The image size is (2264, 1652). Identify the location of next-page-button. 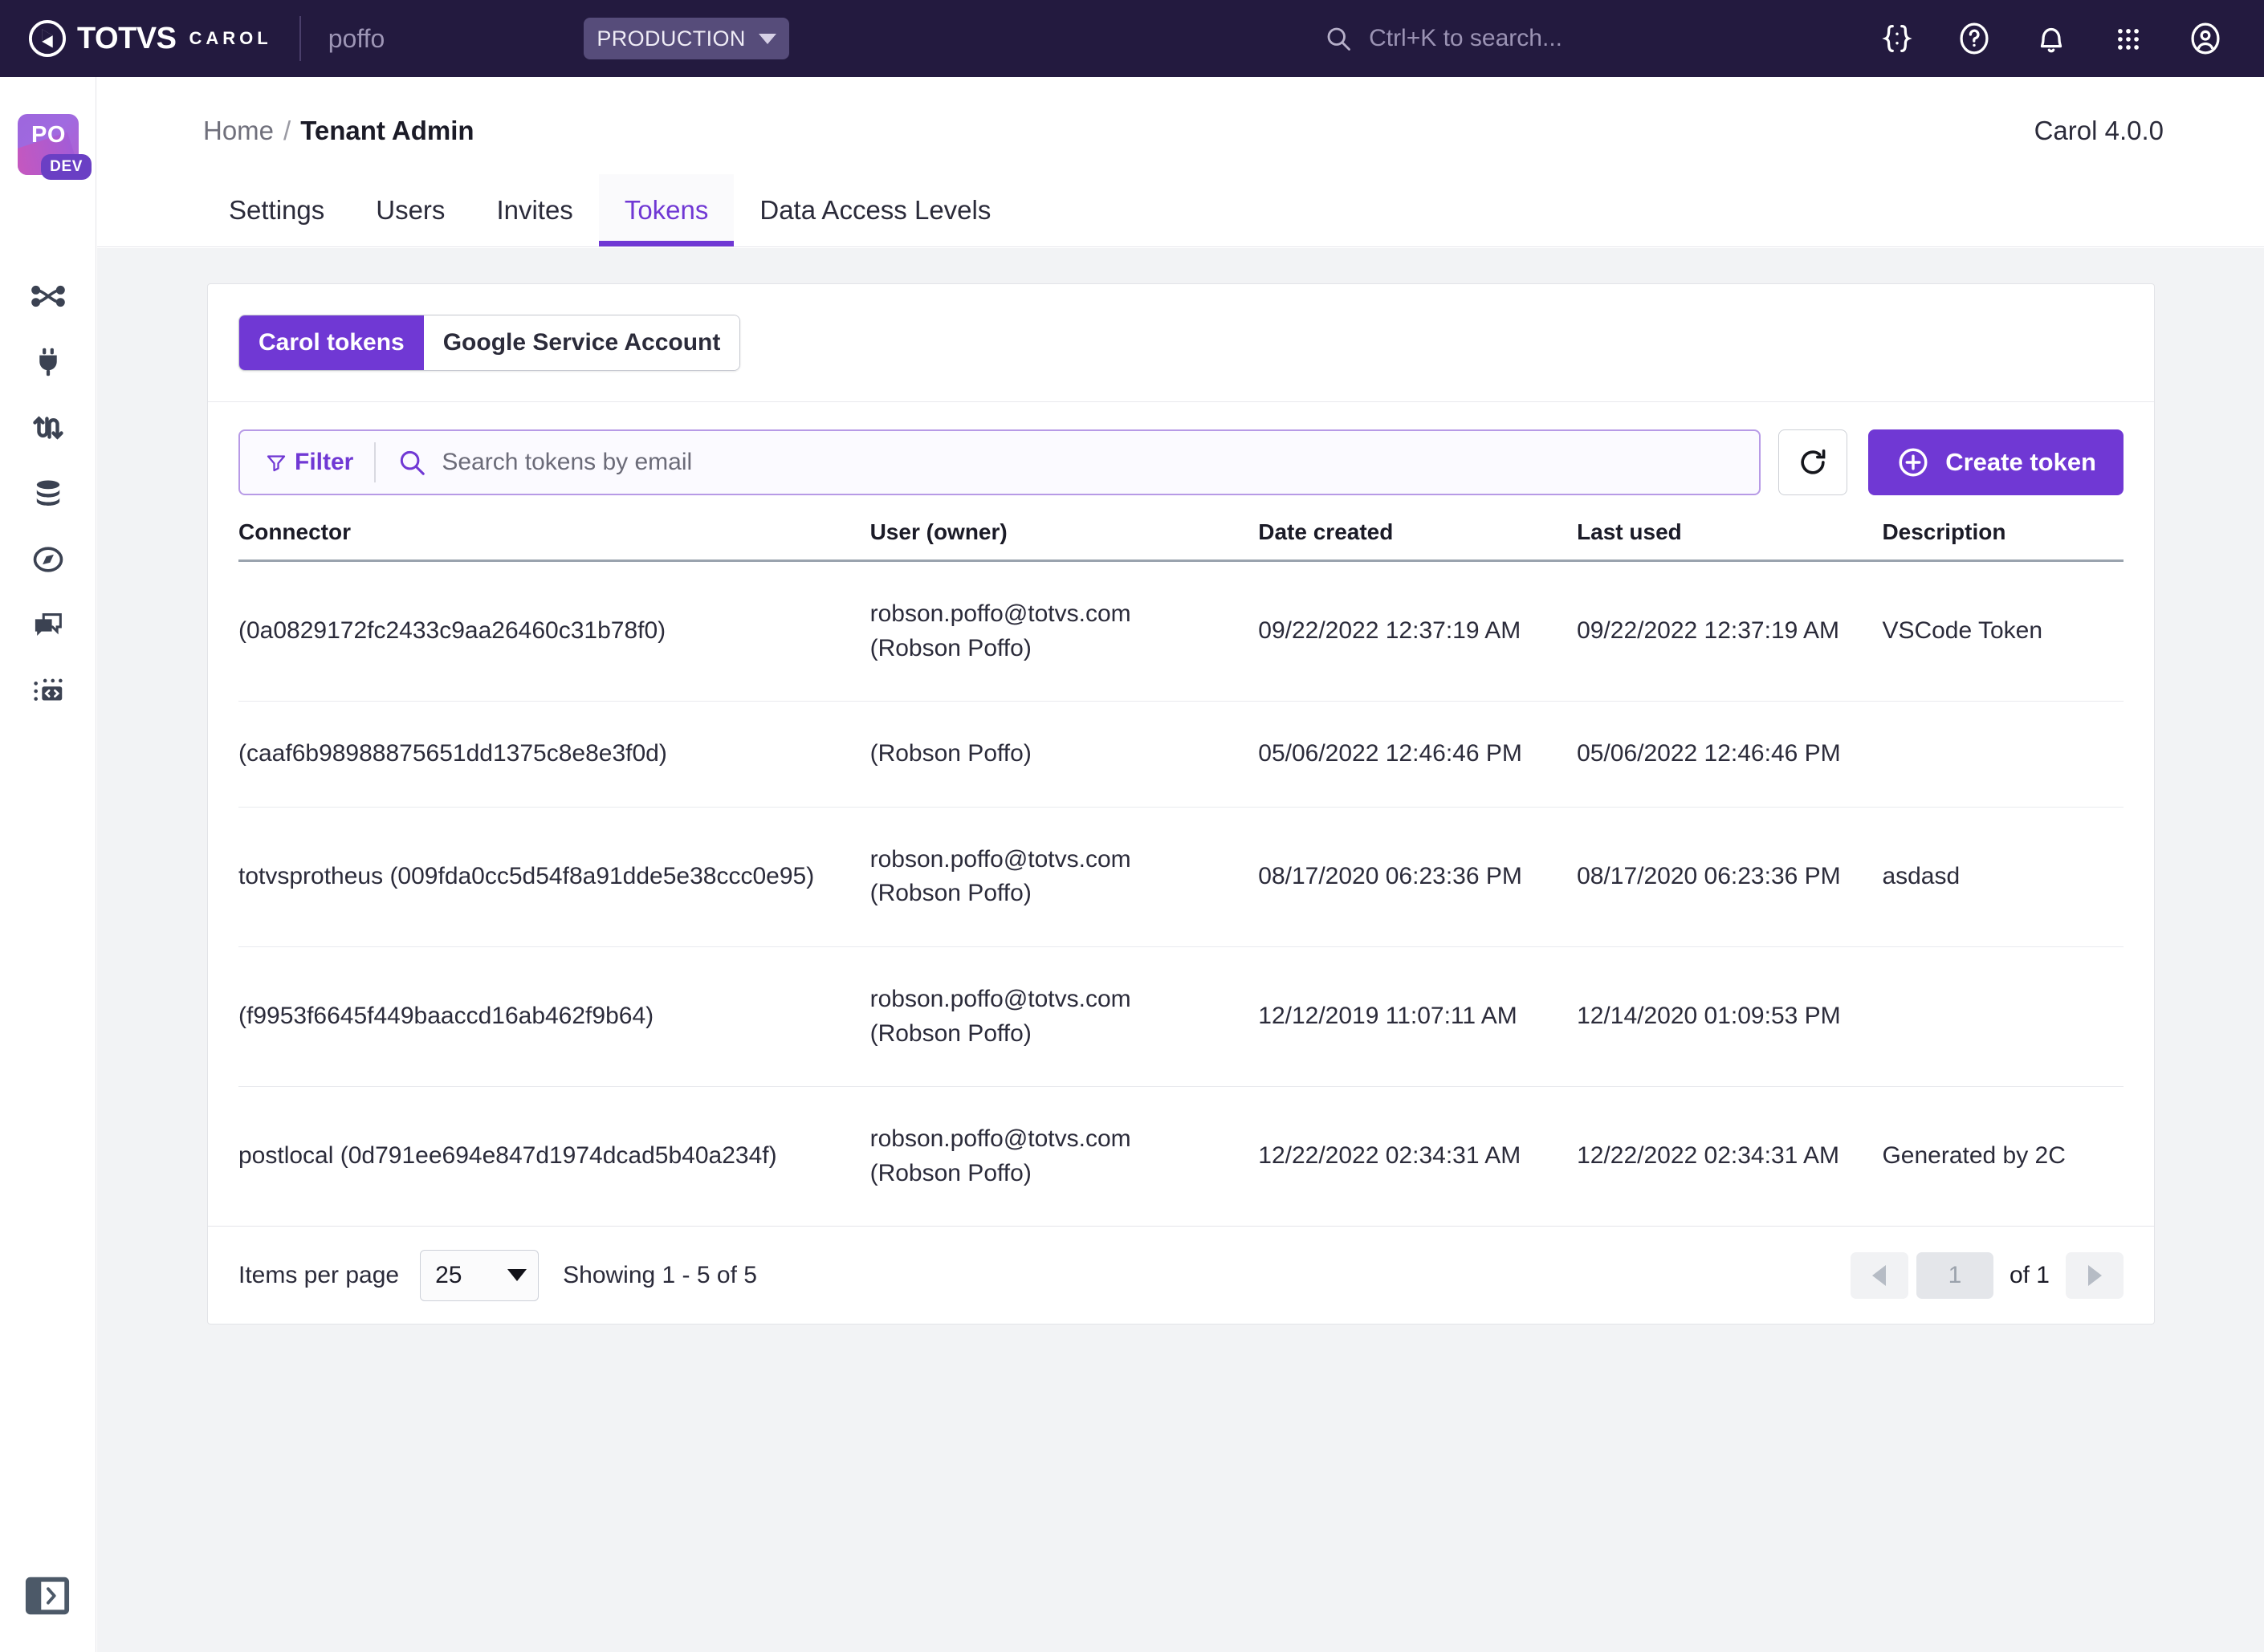
(2095, 1275).